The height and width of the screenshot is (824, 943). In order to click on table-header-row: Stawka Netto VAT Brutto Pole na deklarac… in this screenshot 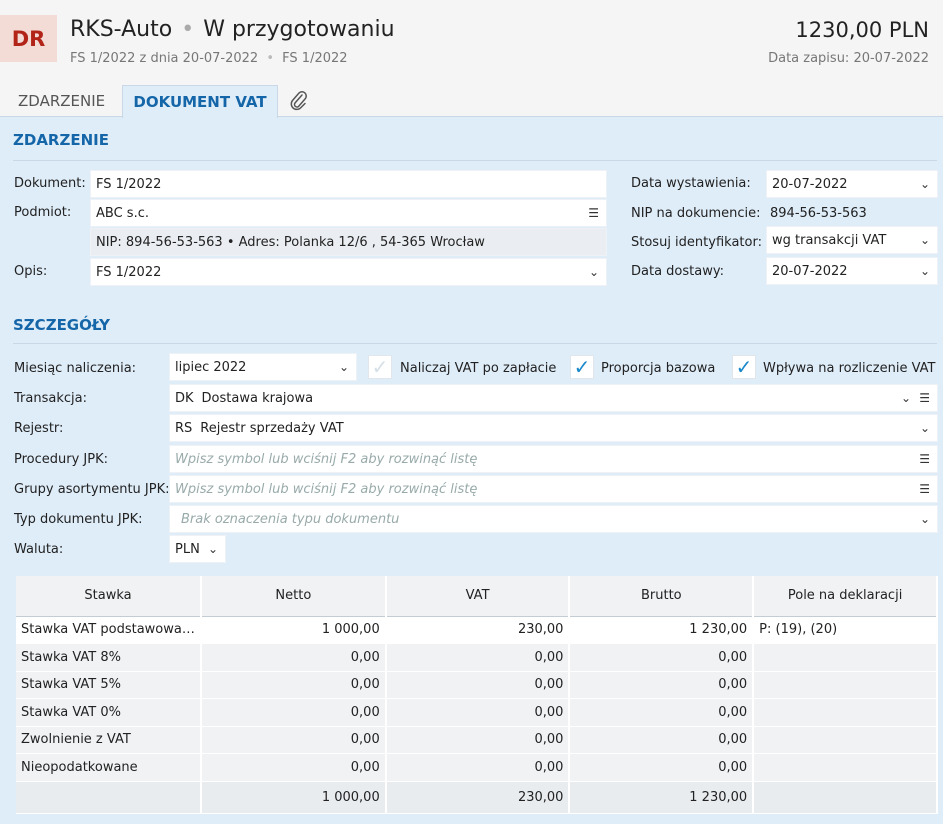, I will do `click(477, 596)`.